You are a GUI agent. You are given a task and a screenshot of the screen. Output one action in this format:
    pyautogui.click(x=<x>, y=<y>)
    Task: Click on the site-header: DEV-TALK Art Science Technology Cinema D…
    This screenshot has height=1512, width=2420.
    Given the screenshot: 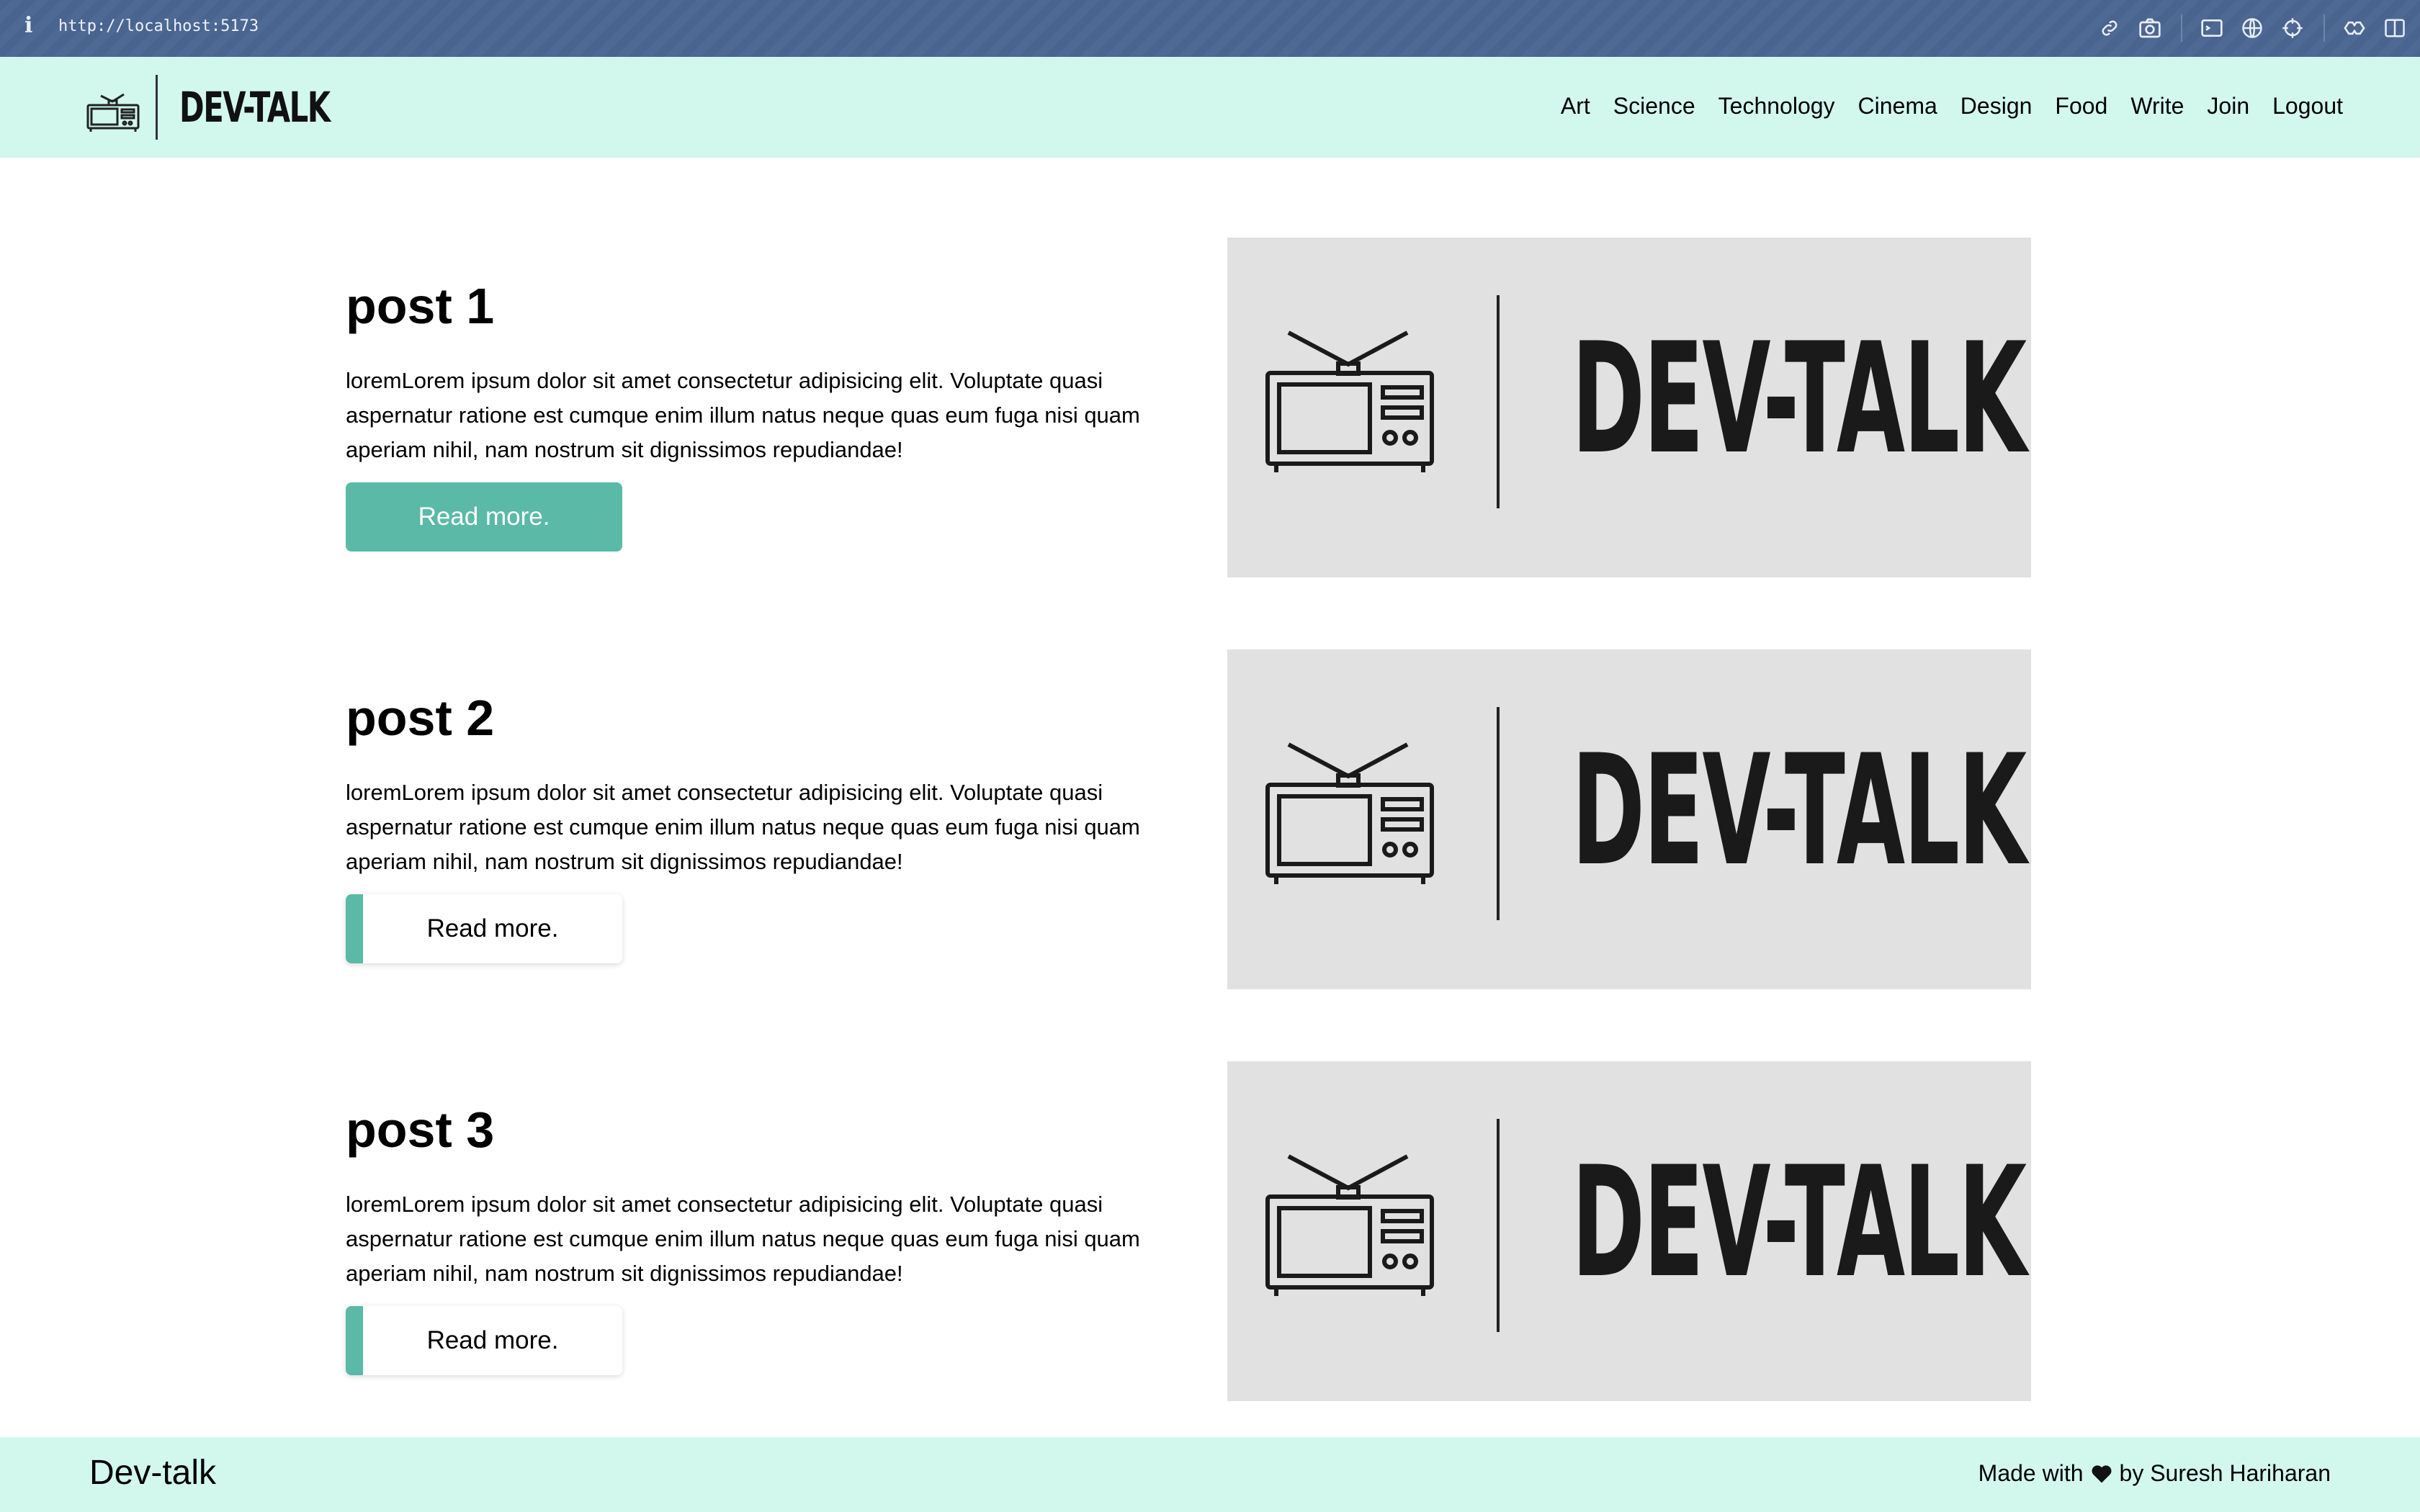 What is the action you would take?
    pyautogui.click(x=1210, y=107)
    